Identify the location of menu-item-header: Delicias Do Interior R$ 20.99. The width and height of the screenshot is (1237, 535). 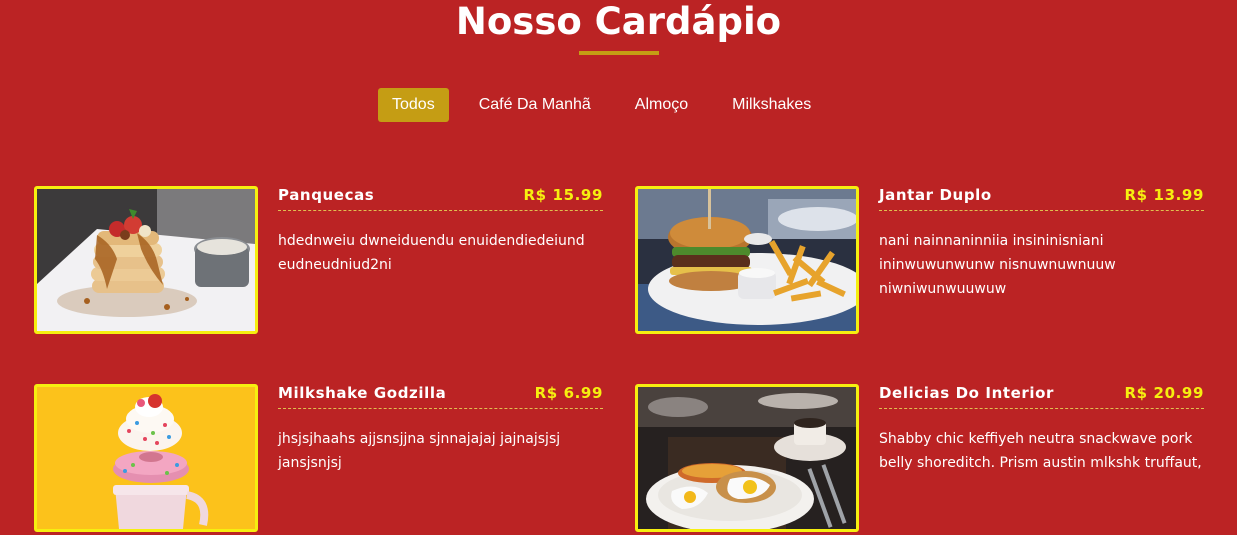
(1041, 396).